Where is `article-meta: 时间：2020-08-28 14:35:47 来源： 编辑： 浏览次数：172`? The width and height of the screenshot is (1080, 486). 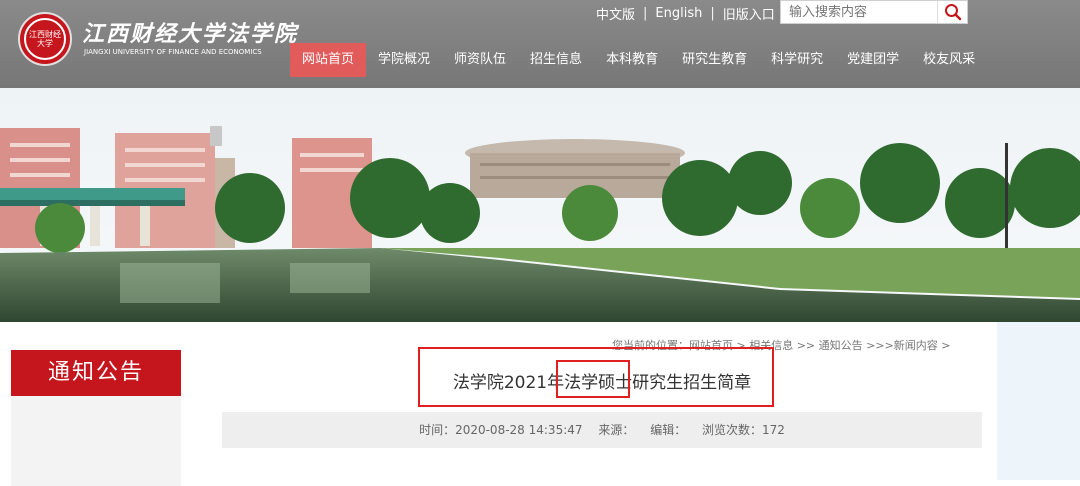
article-meta: 时间：2020-08-28 14:35:47 来源： 编辑： 浏览次数：172 is located at coordinates (602, 430).